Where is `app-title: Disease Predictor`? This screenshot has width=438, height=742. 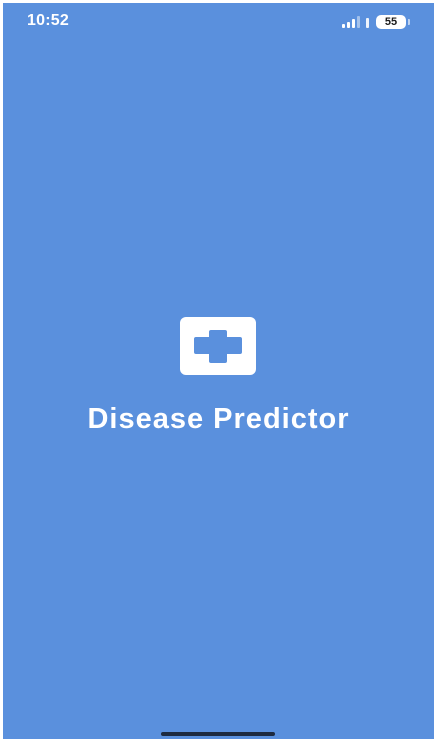
app-title: Disease Predictor is located at coordinates (218, 419).